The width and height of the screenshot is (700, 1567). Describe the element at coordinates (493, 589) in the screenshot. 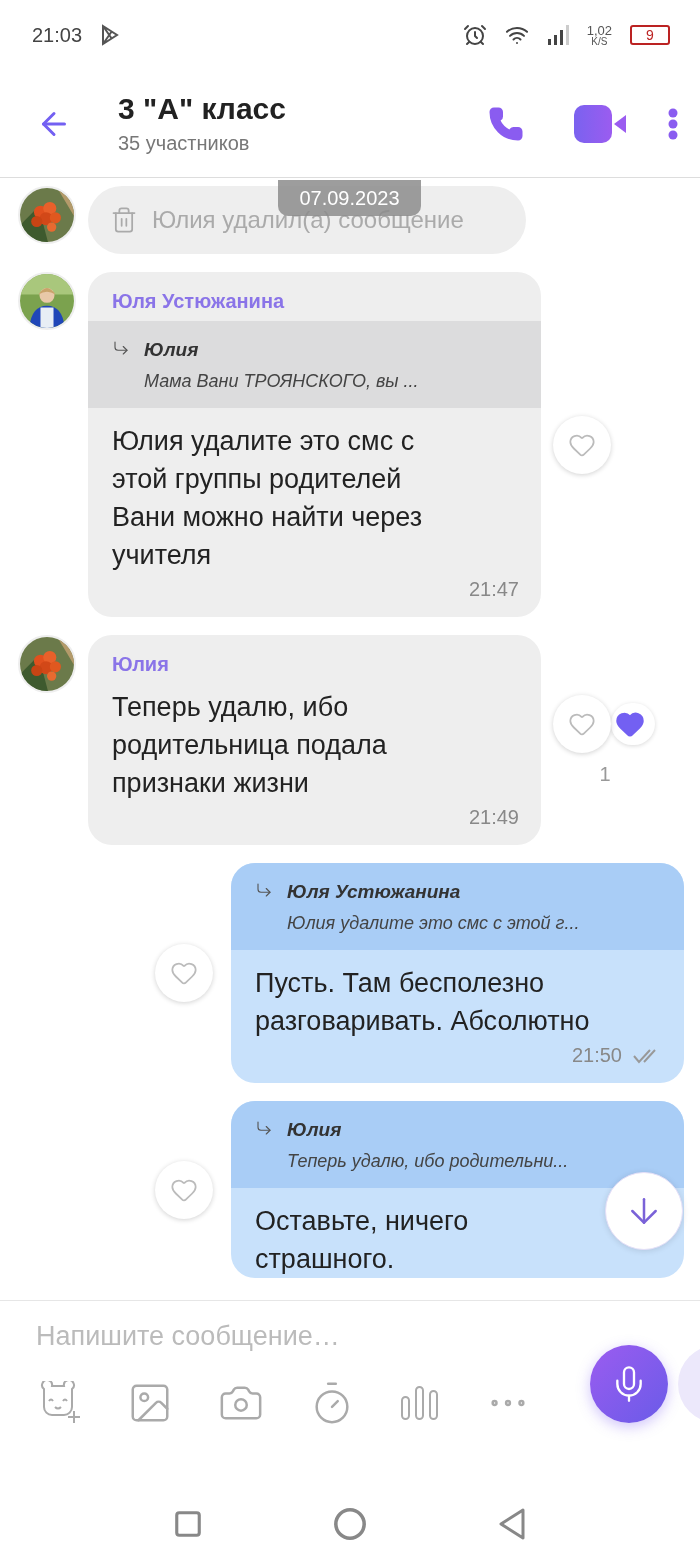

I see `message-time: 21:47` at that location.